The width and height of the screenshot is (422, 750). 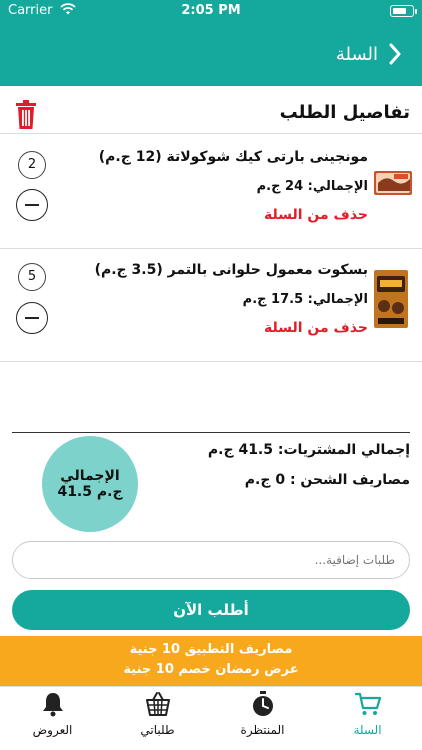 I want to click on order-now-button: أطلب الآن, so click(x=211, y=610).